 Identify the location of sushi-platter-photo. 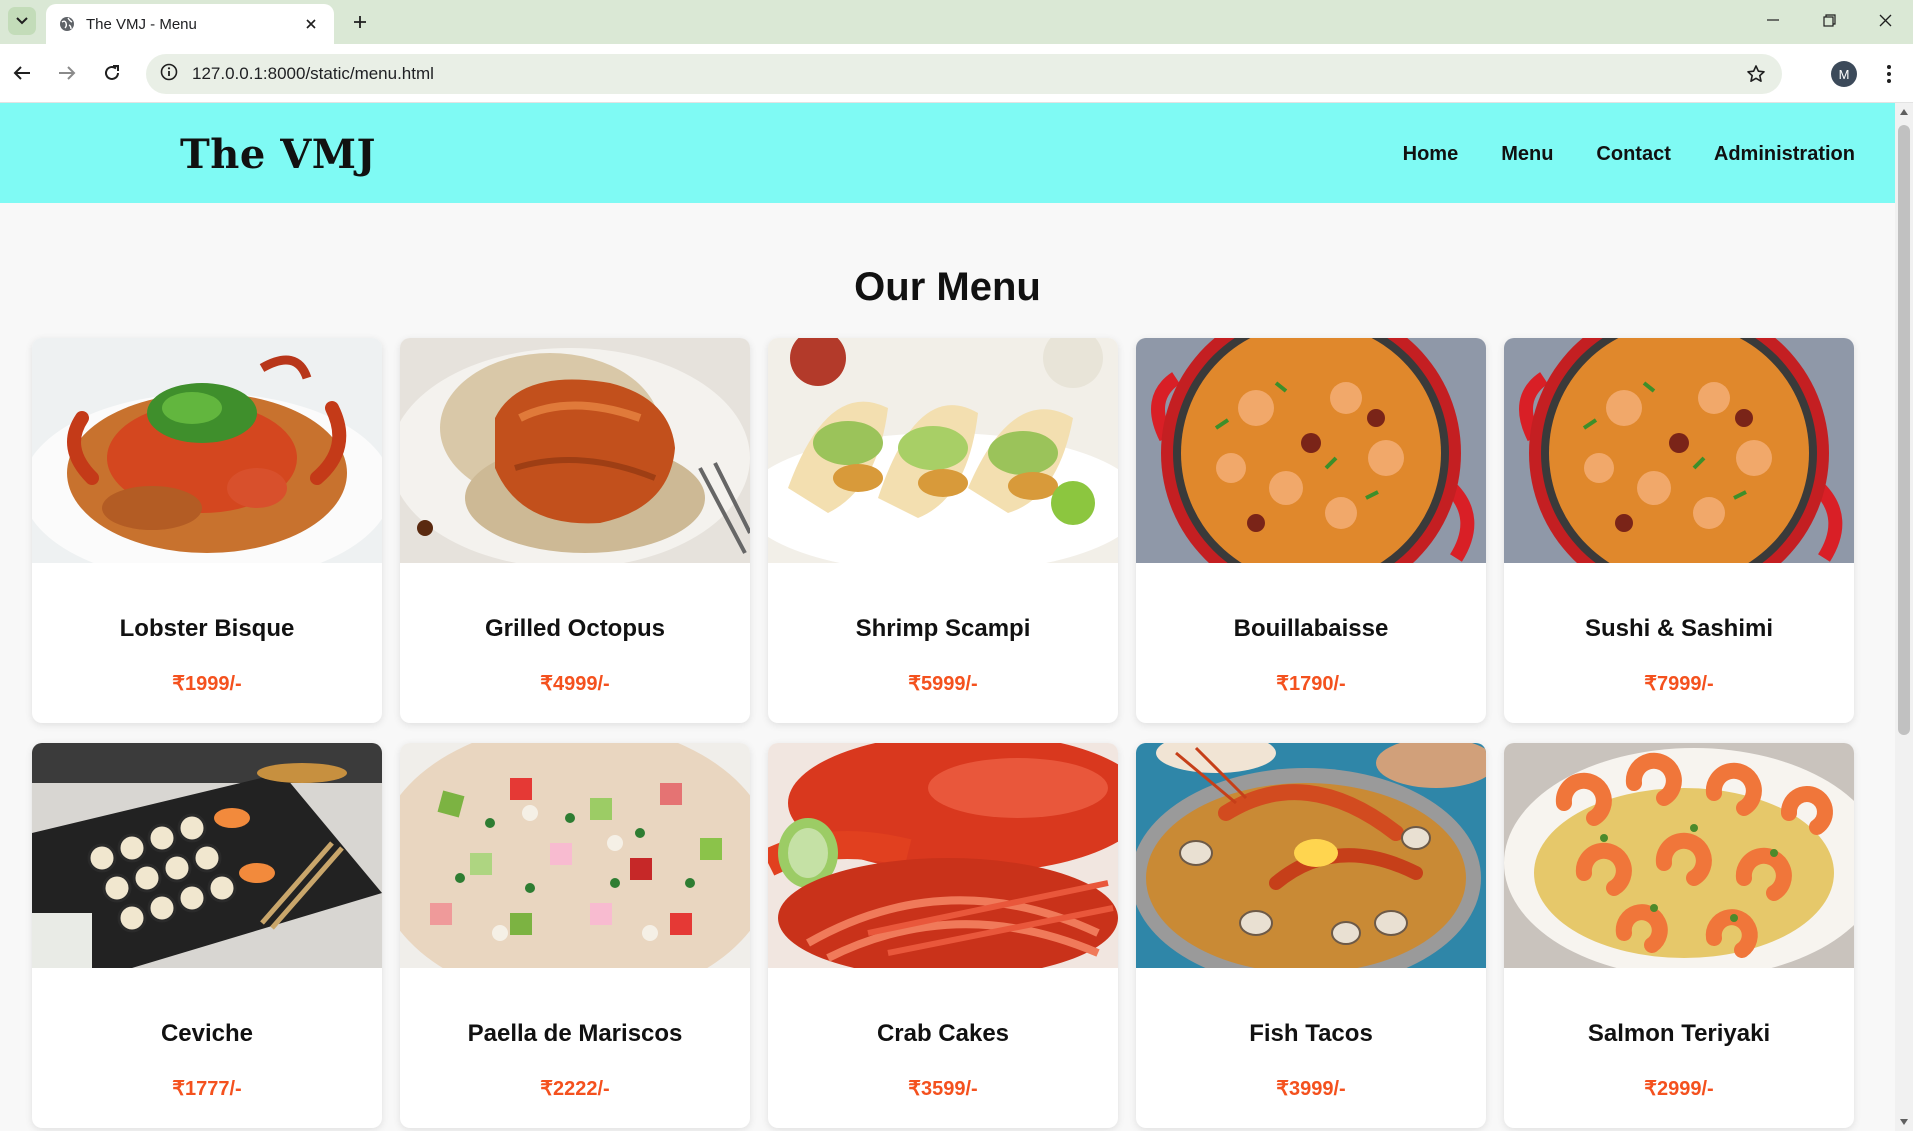
(207, 855).